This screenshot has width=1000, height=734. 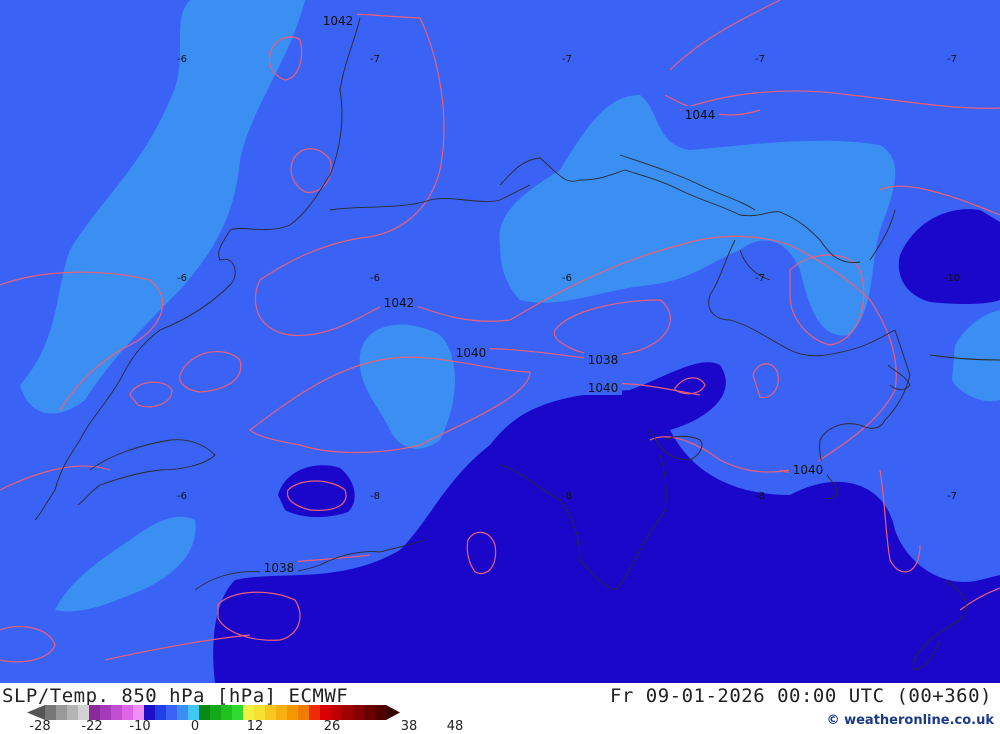 I want to click on scale-tick-label: 12, so click(x=255, y=726).